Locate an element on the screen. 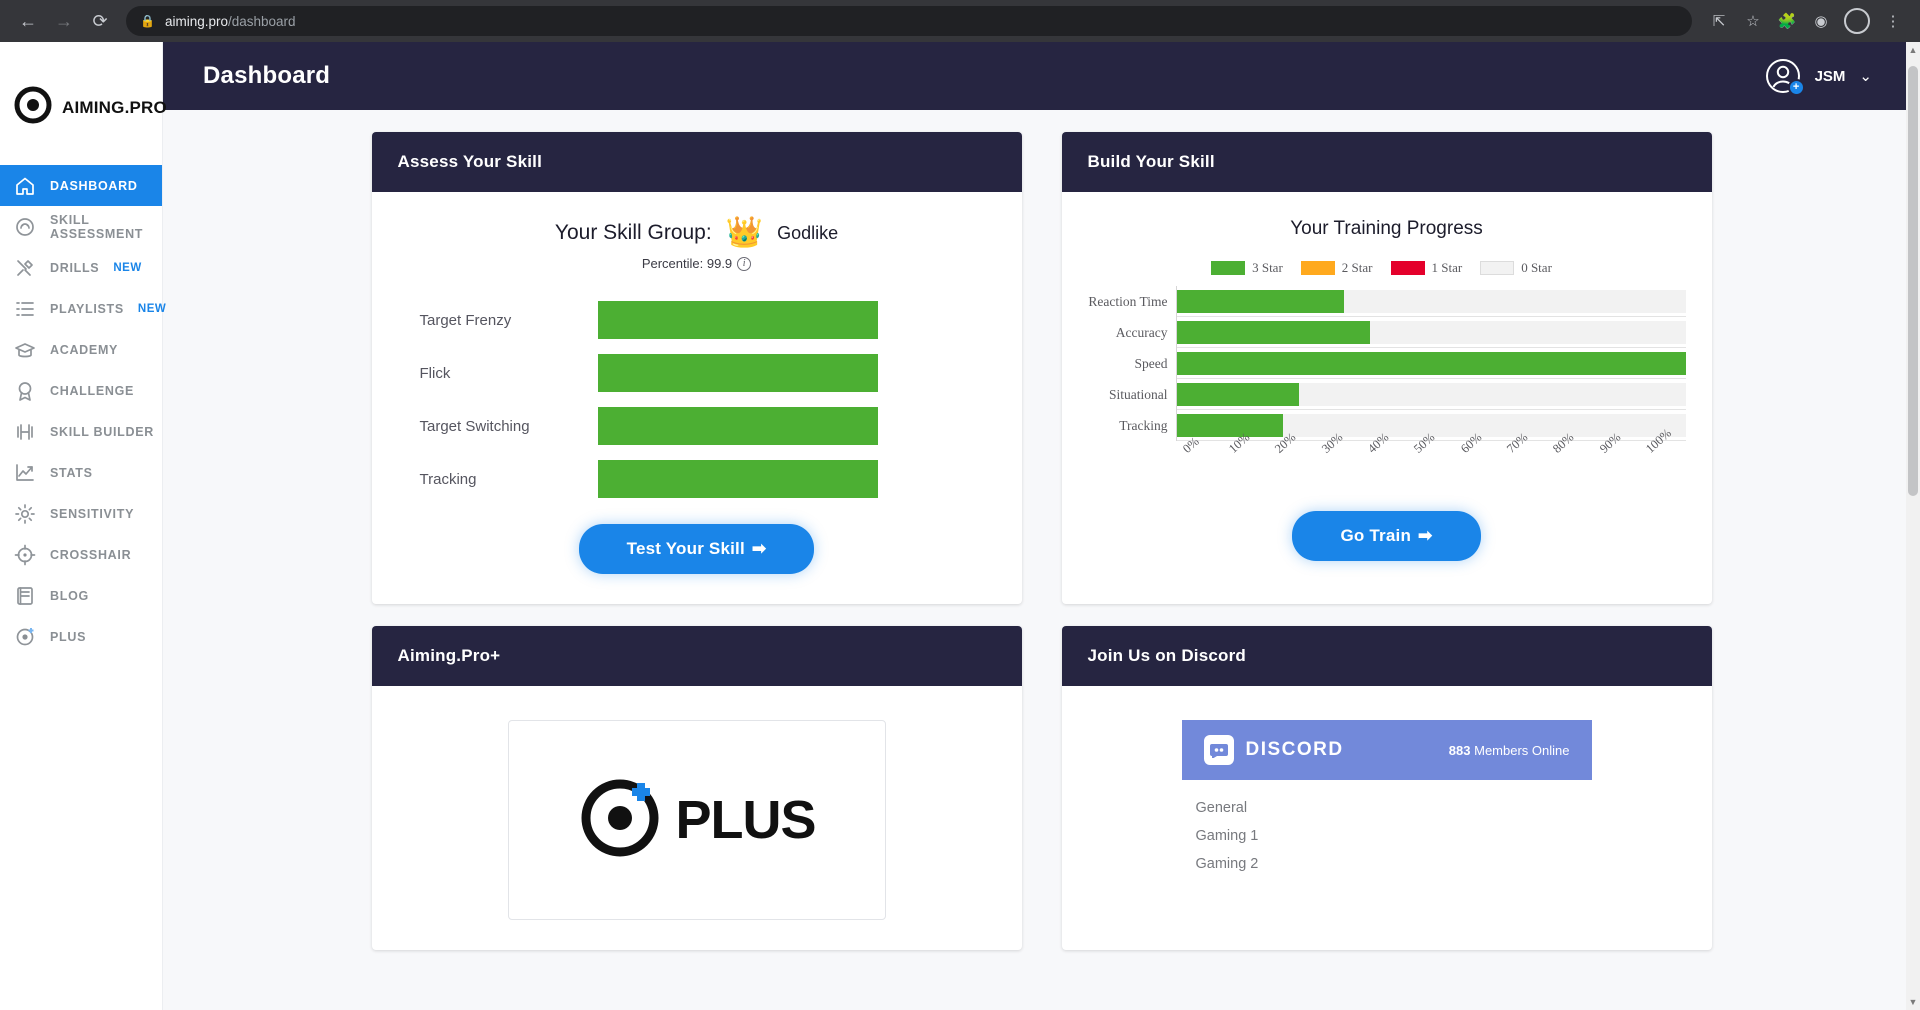 This screenshot has height=1010, width=1920. tools-icon is located at coordinates (25, 268).